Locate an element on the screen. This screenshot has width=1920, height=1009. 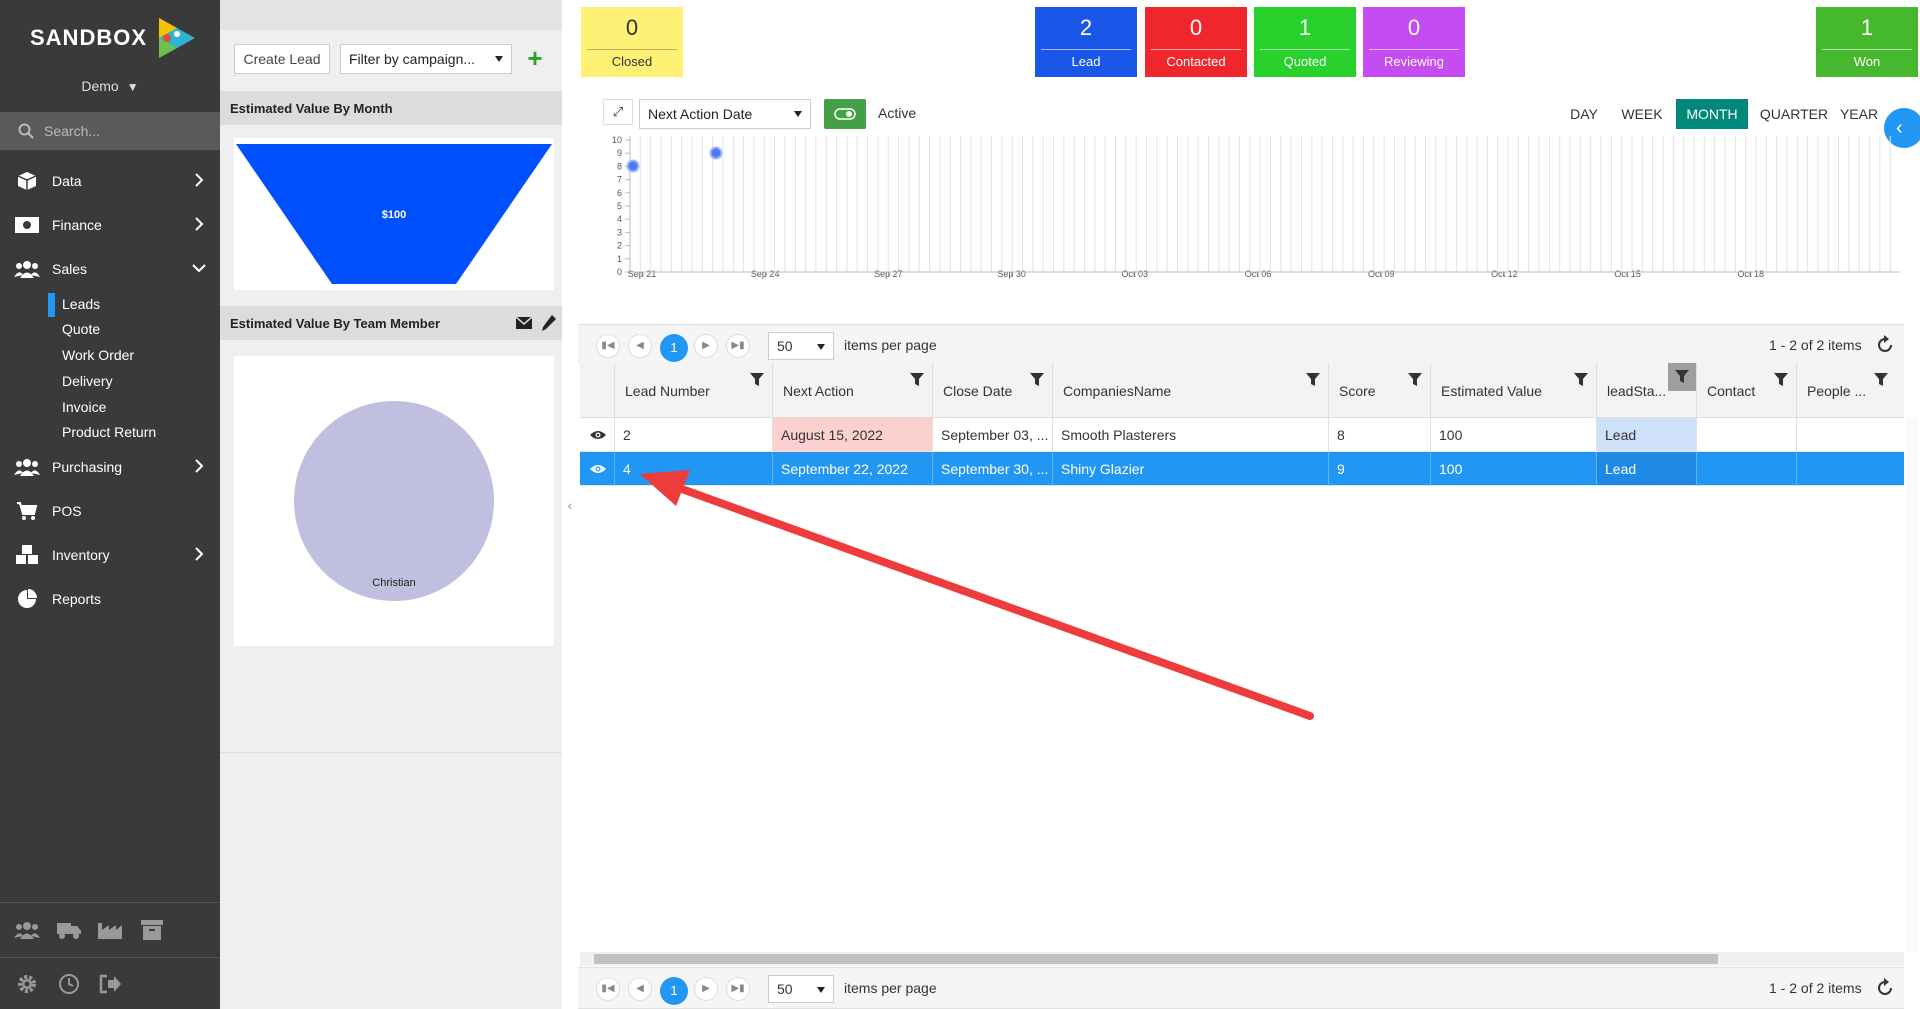
scrollbar-thumb is located at coordinates (1156, 959).